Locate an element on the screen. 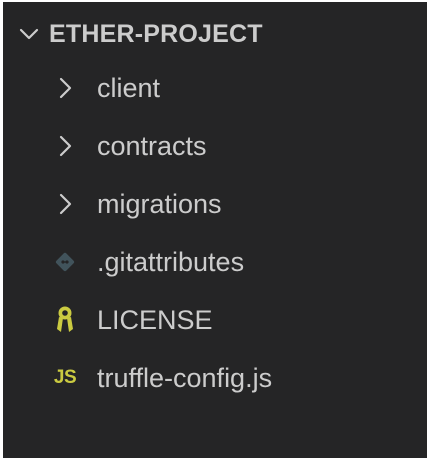 This screenshot has height=461, width=431. file-label: truffle-config.js is located at coordinates (185, 377).